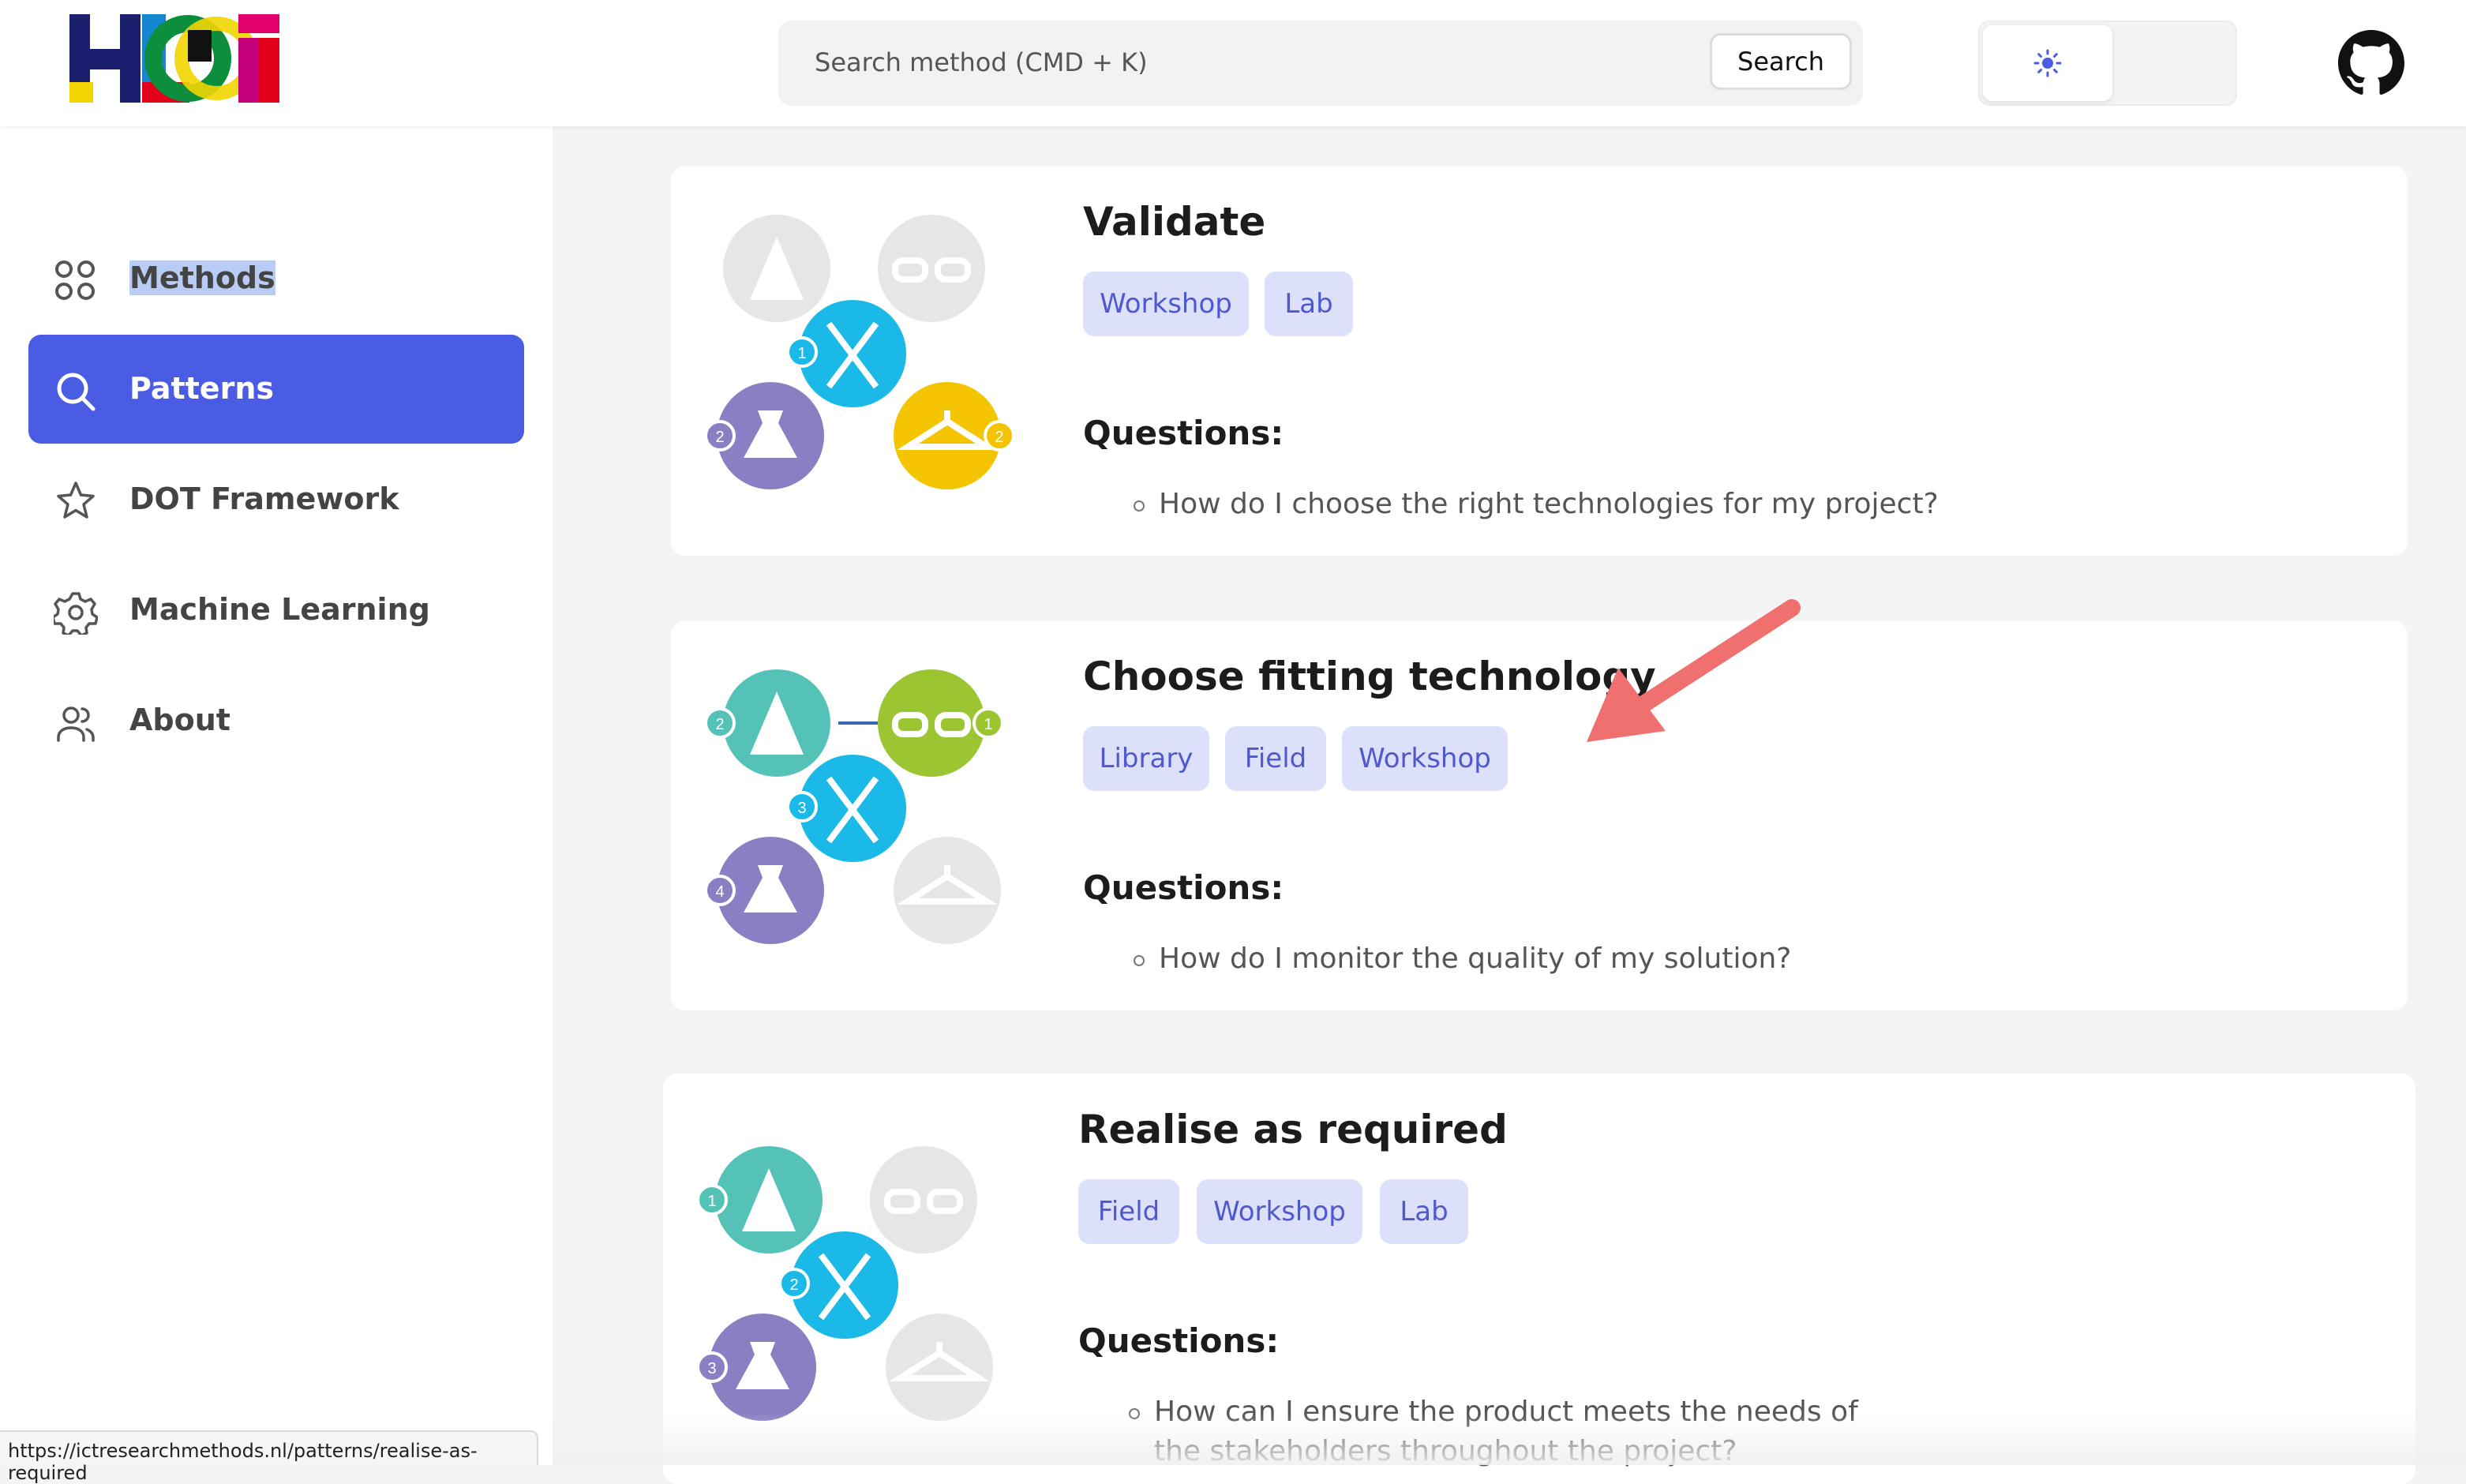 This screenshot has height=1484, width=2466. I want to click on svg-text: 4, so click(719, 892).